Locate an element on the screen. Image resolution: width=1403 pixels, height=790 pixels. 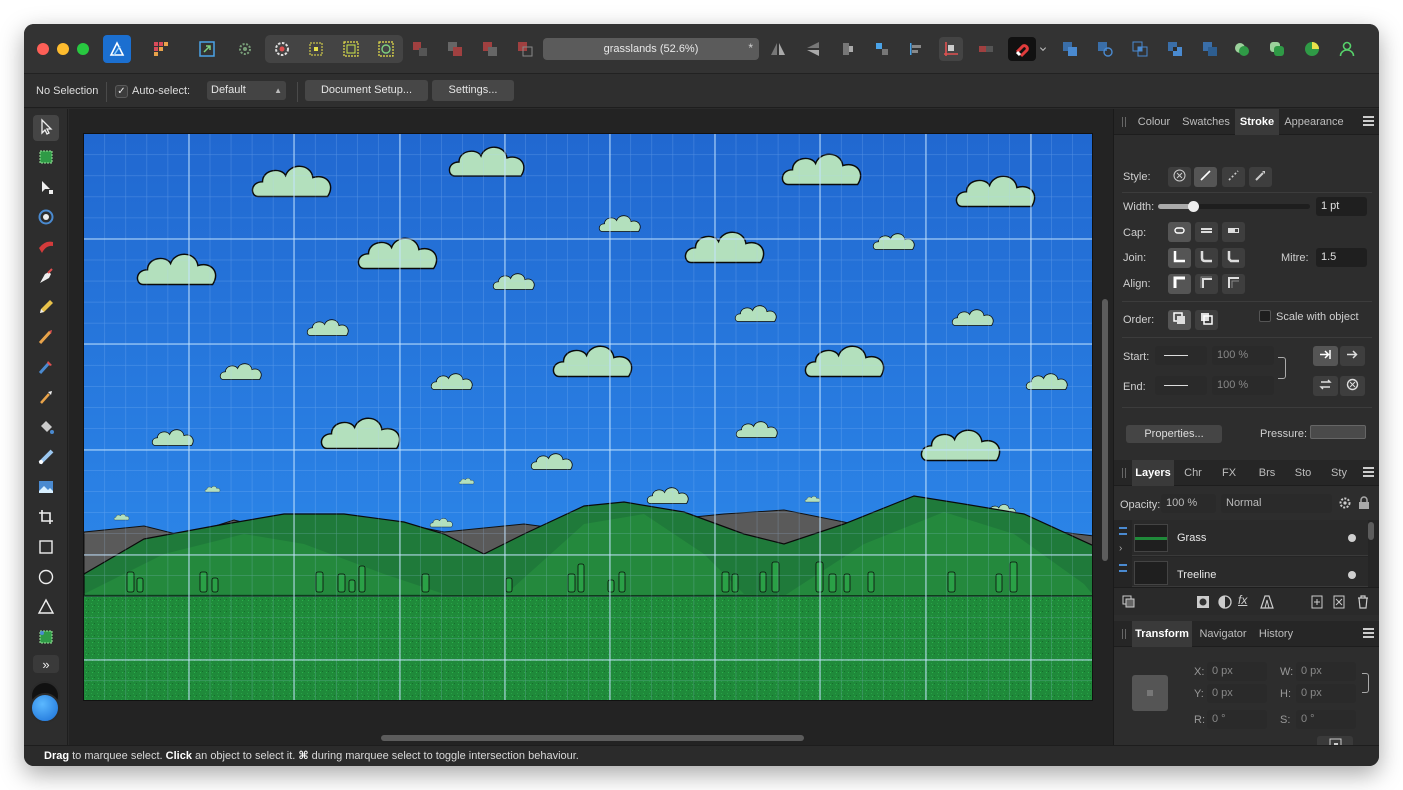
arrow-start-button is located at coordinates (1325, 356).